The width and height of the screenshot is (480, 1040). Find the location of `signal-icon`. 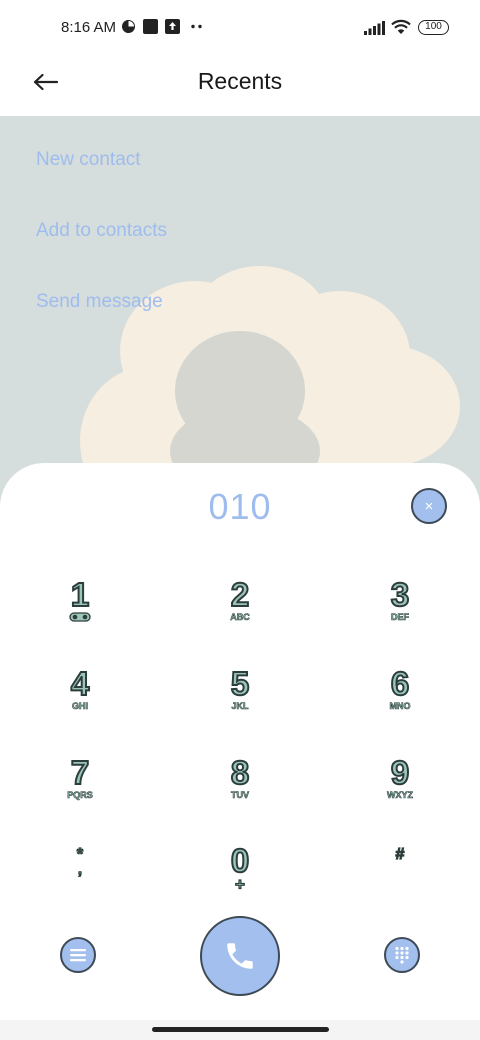

signal-icon is located at coordinates (374, 28).